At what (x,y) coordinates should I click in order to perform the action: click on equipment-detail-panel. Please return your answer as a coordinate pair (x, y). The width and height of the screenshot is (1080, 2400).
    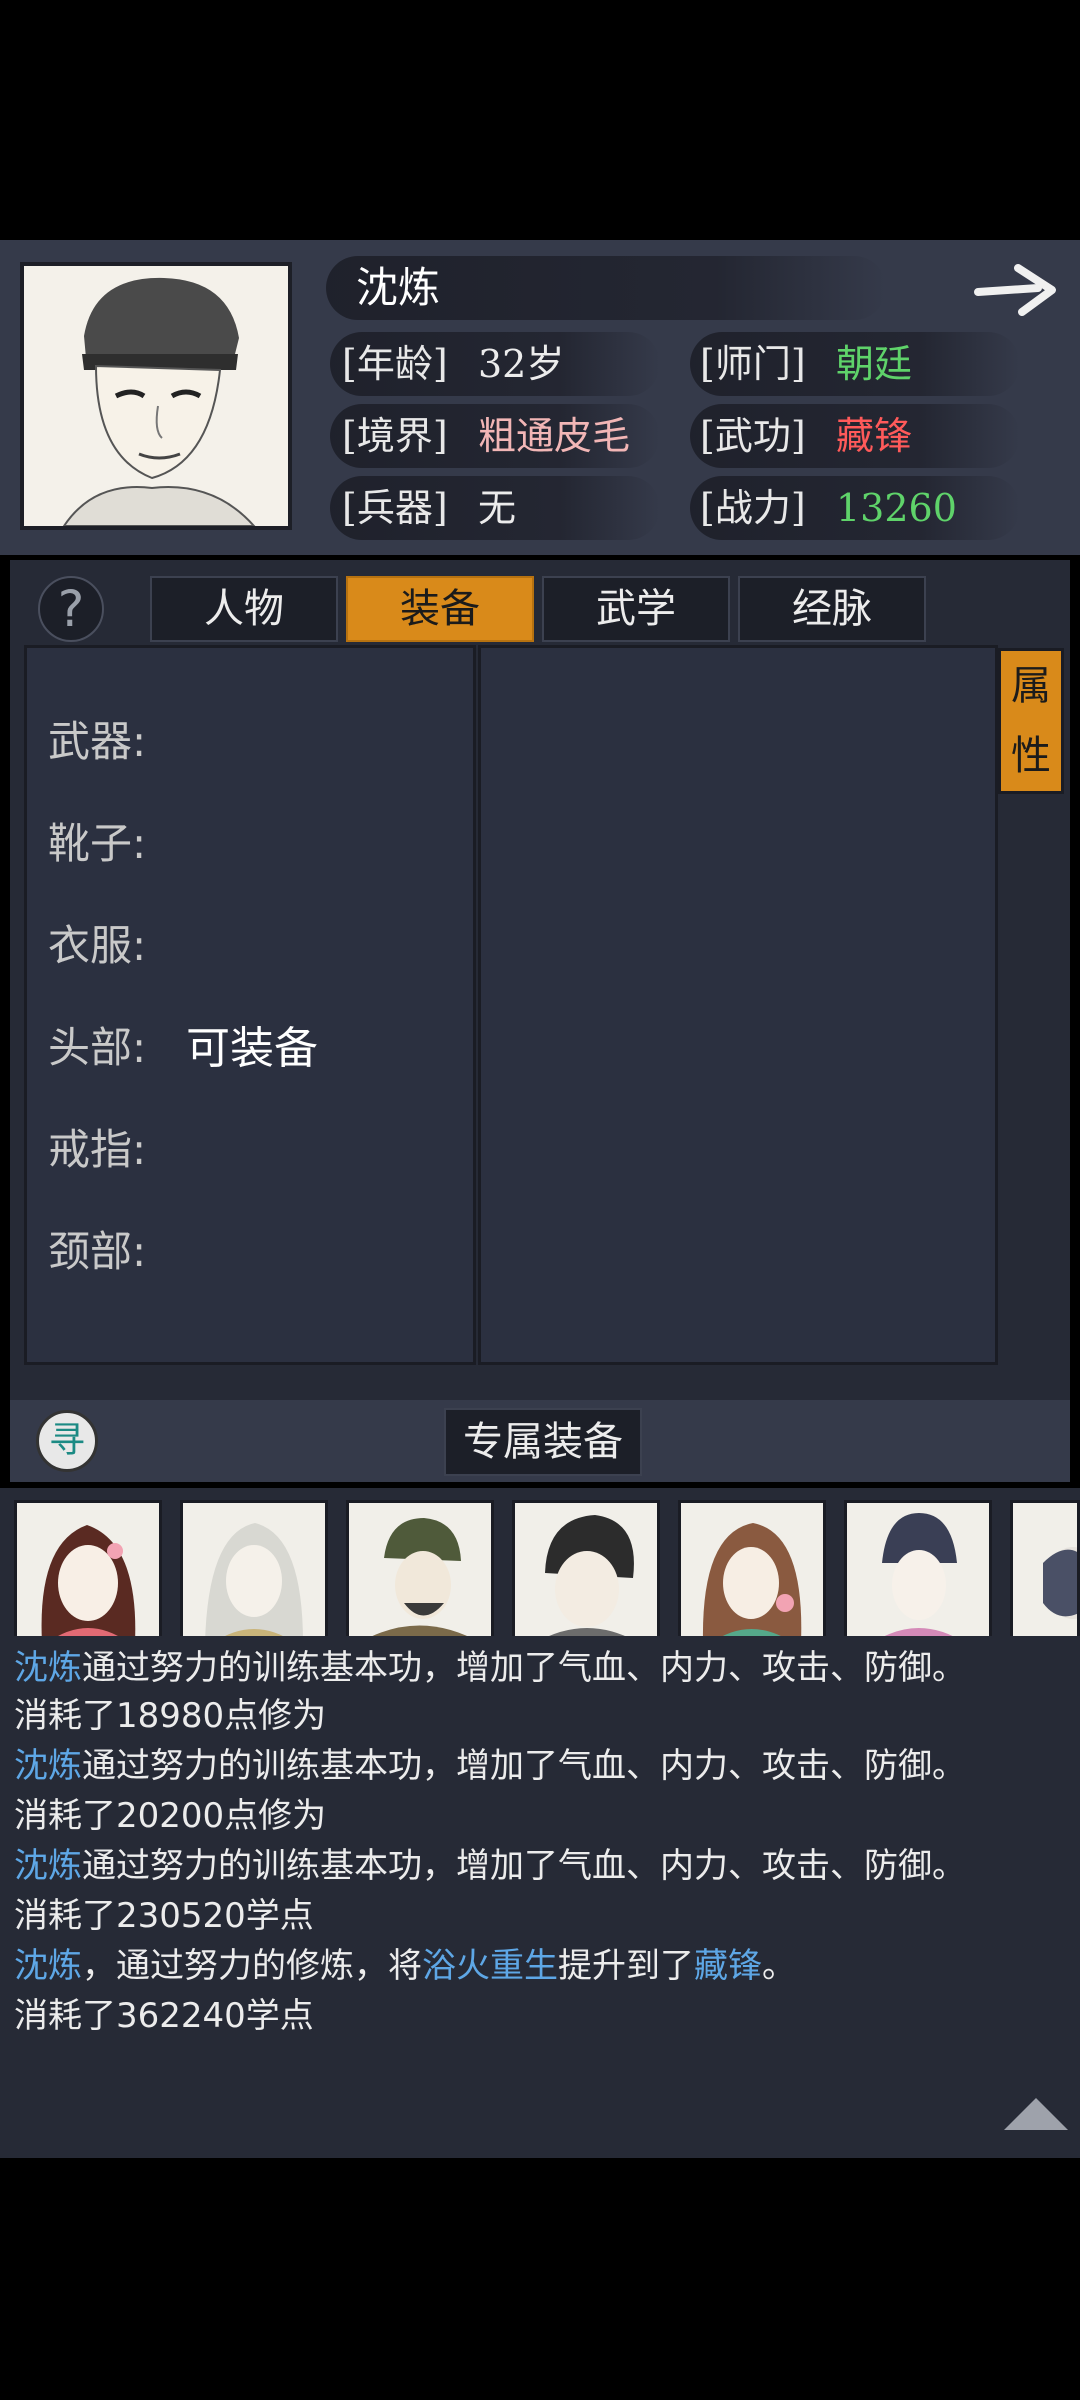
    Looking at the image, I should click on (738, 1005).